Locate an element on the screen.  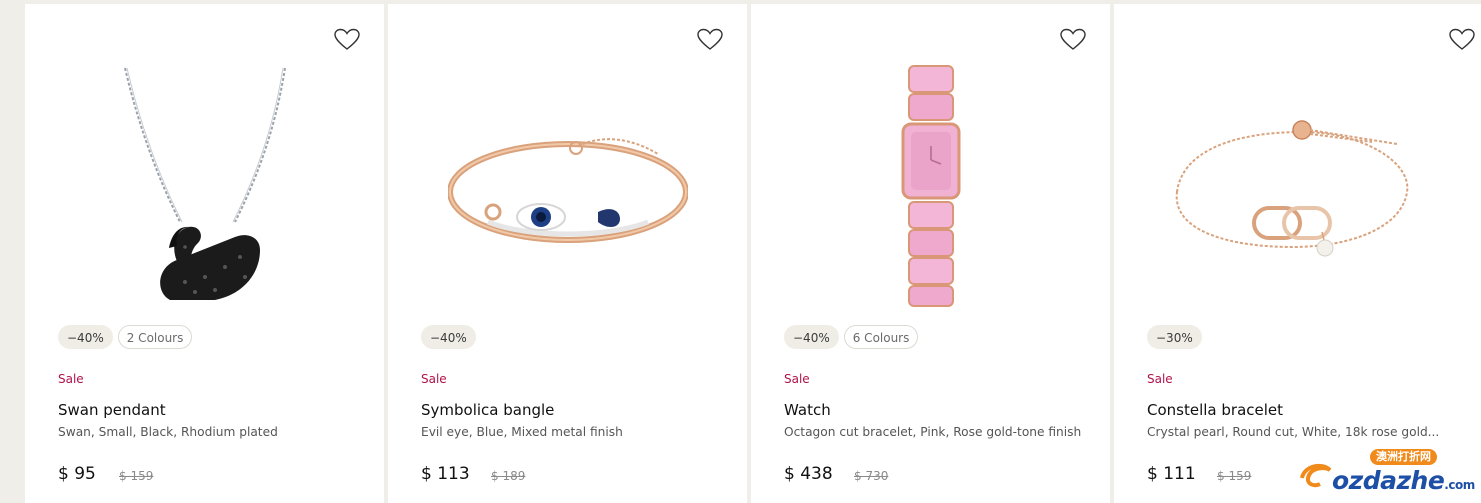
sale-price: $ 113 is located at coordinates (445, 474).